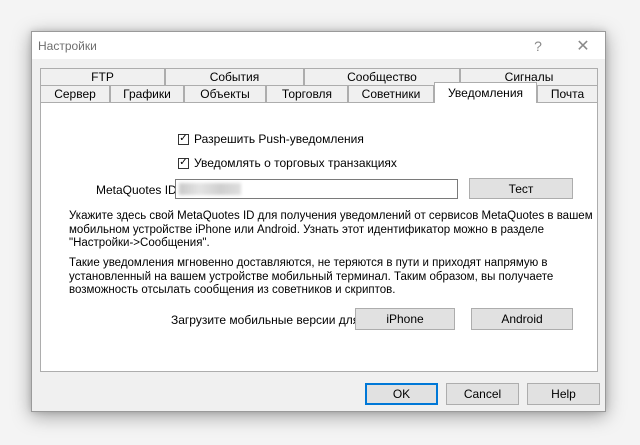 The width and height of the screenshot is (640, 445). I want to click on help-button: Help, so click(563, 394).